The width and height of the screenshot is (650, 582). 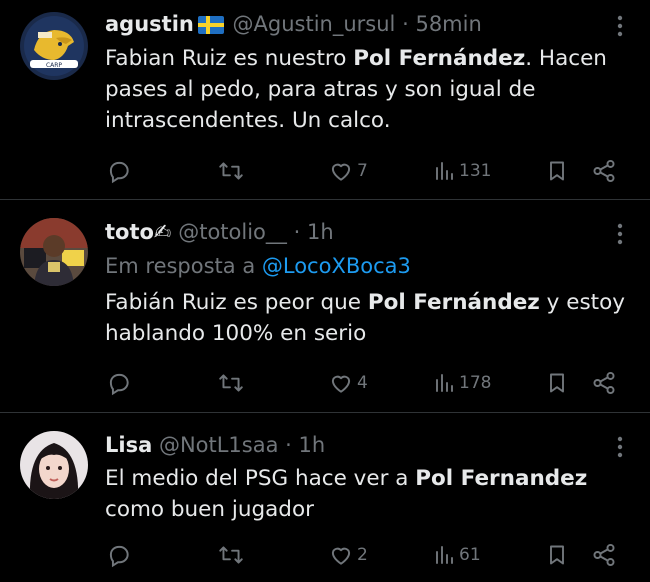 I want to click on action-bar: 4 178, so click(x=325, y=383).